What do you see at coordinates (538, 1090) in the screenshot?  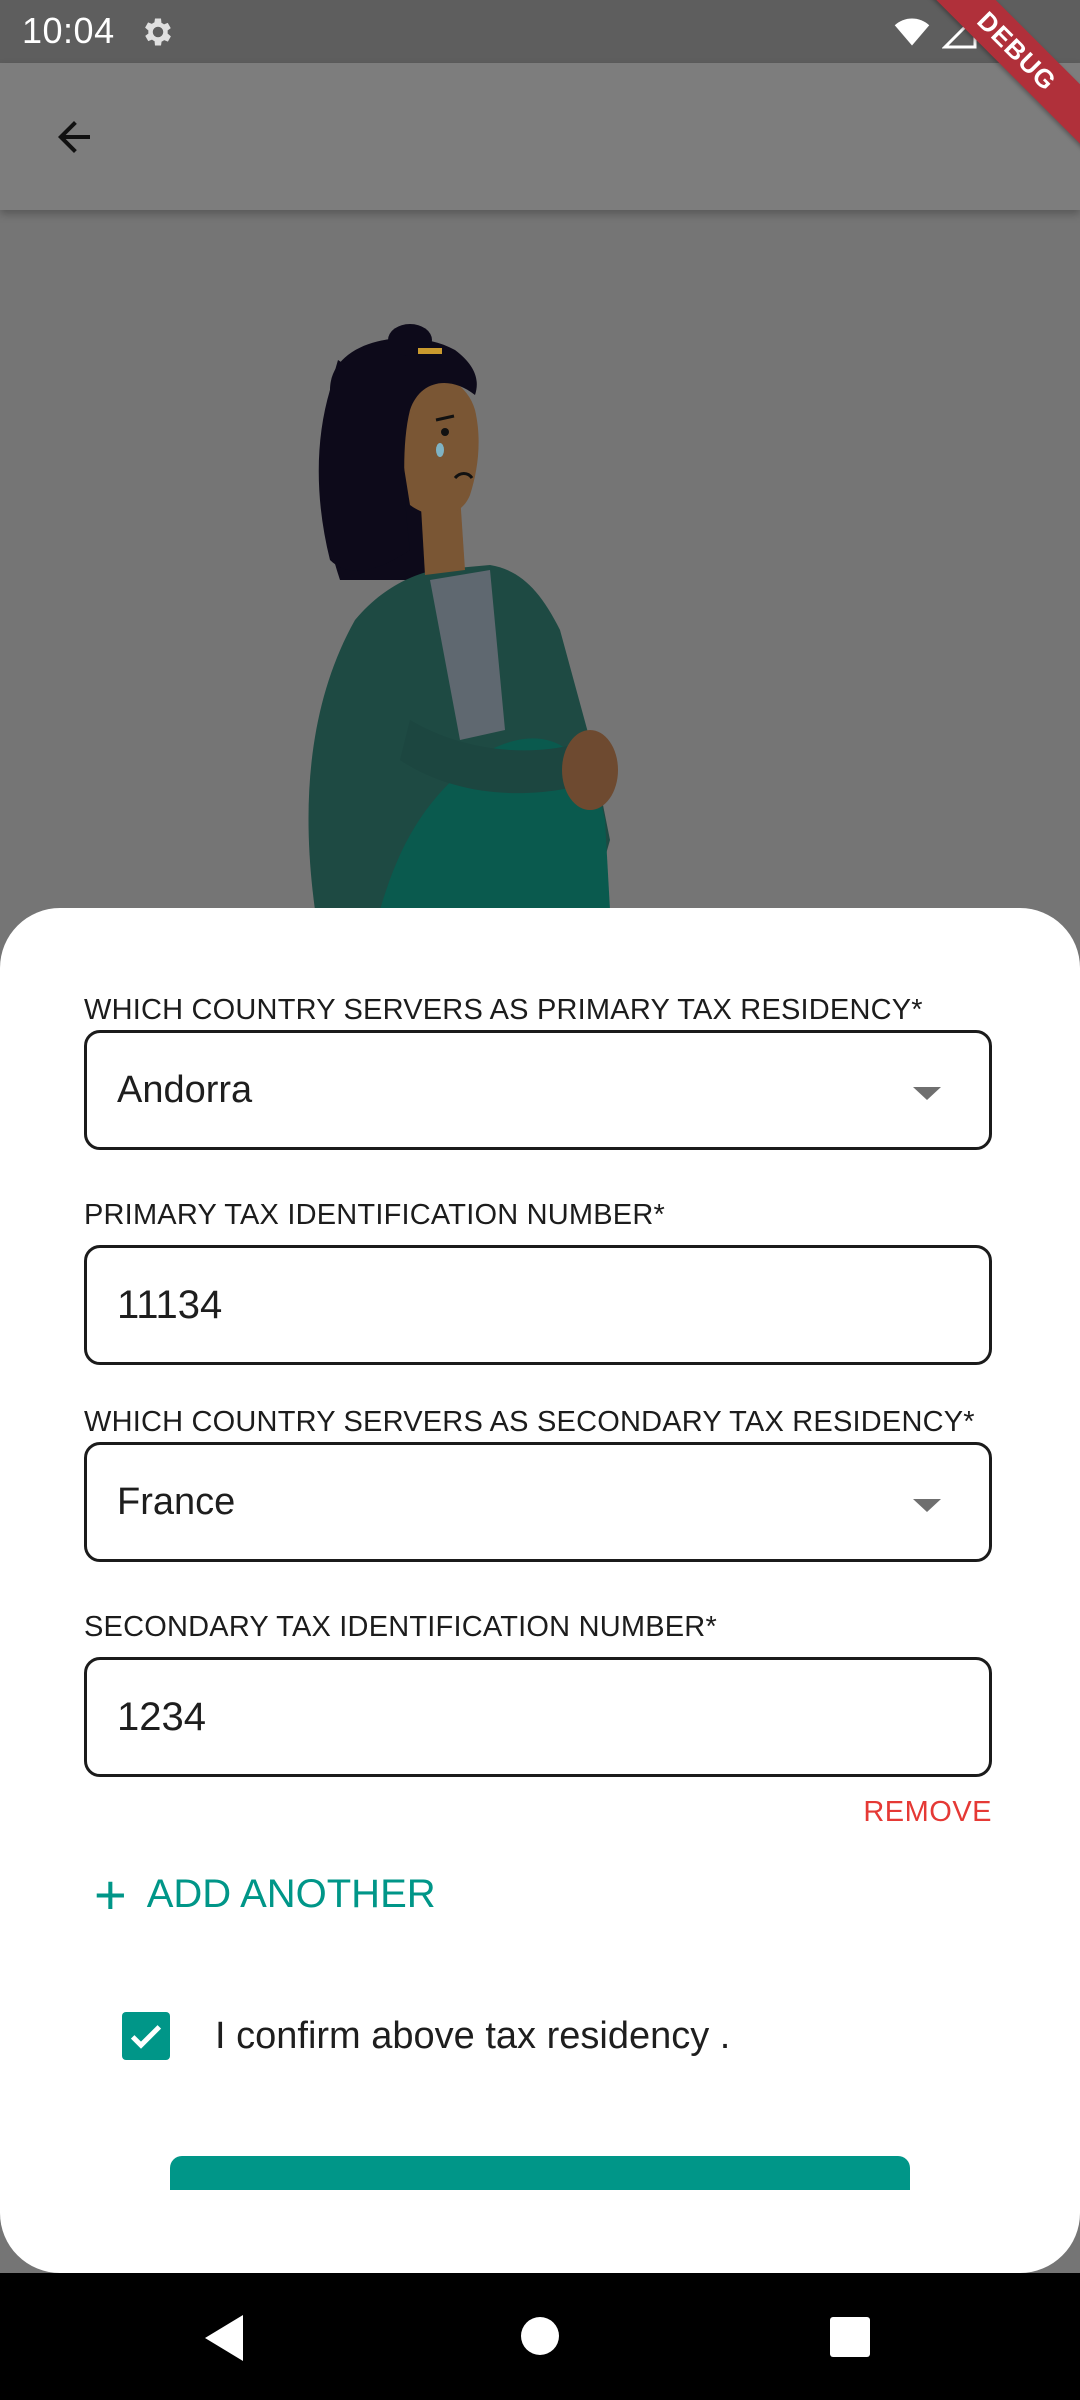 I see `primary-country-dropdown: Andorra` at bounding box center [538, 1090].